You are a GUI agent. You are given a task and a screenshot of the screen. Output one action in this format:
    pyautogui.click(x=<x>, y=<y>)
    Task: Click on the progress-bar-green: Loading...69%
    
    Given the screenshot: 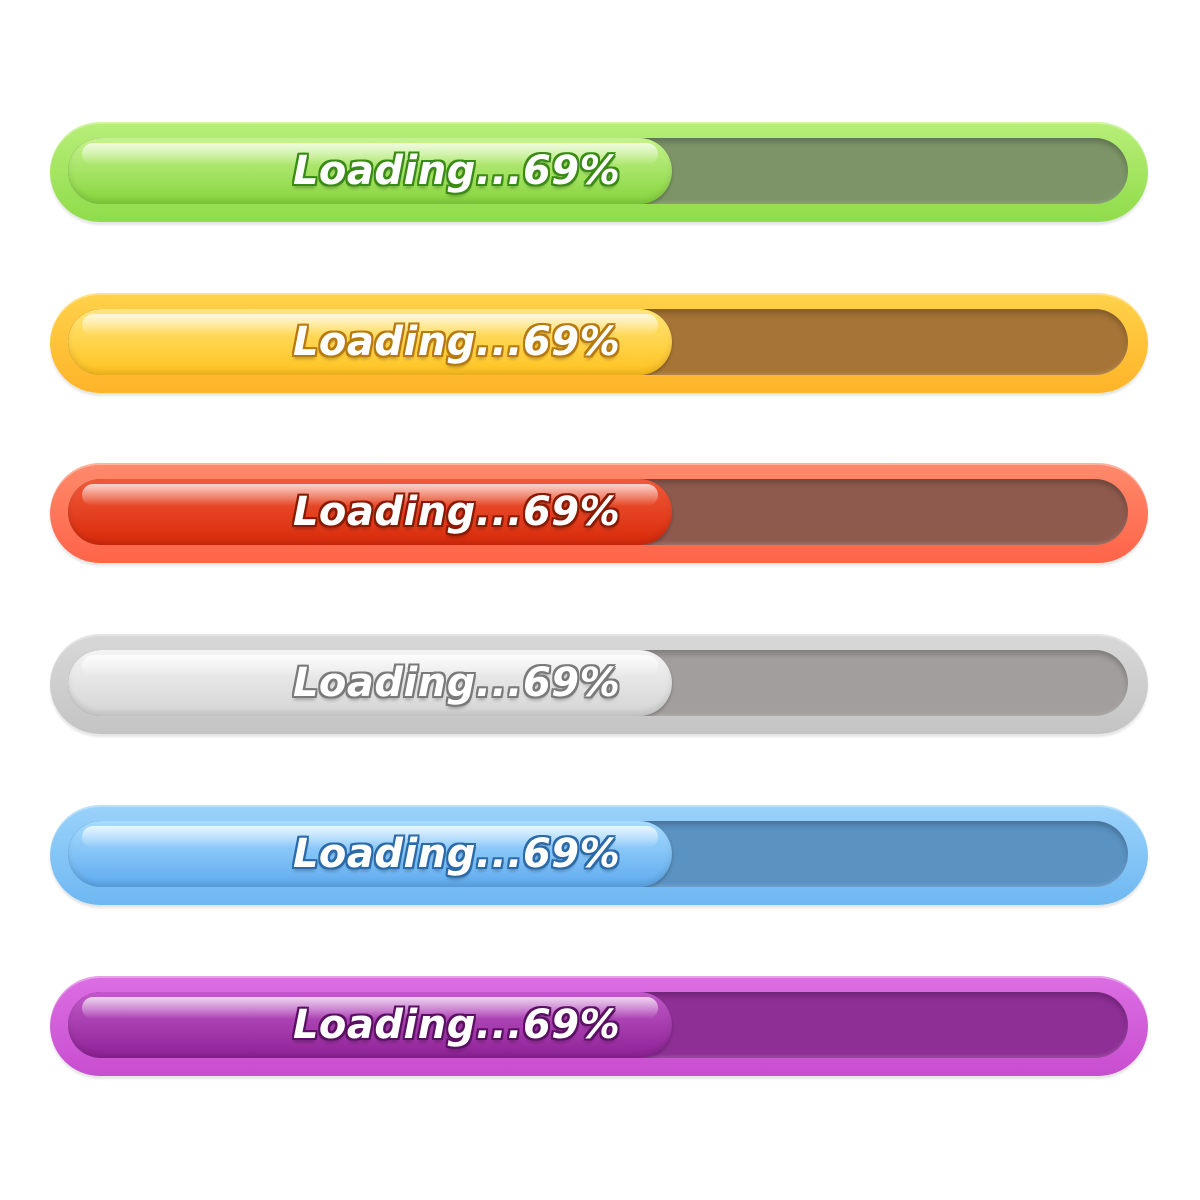 What is the action you would take?
    pyautogui.click(x=599, y=172)
    